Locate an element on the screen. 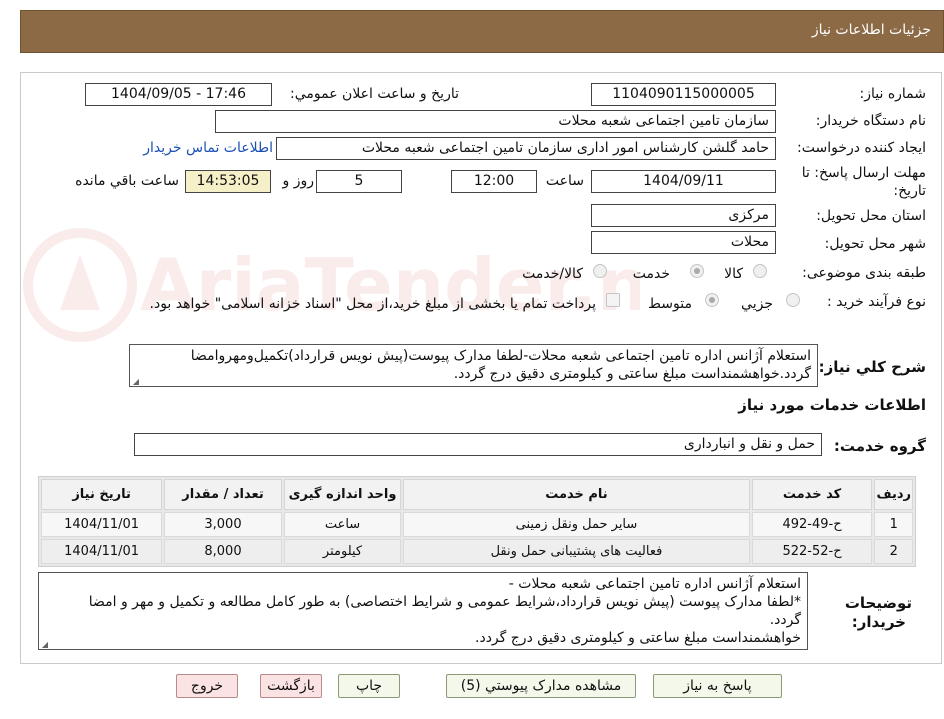 Image resolution: width=944 pixels, height=719 pixels. buyer-notes-label-line2: خریدار: is located at coordinates (878, 622).